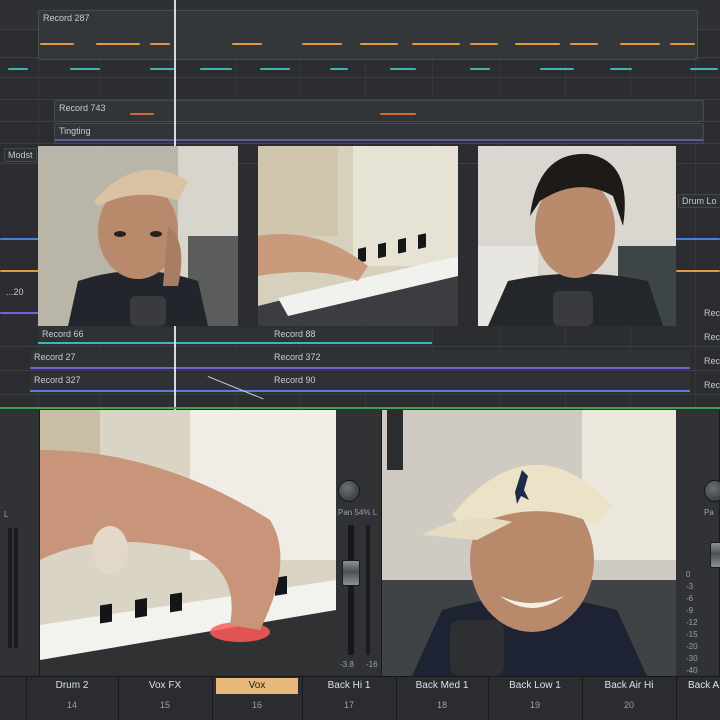  What do you see at coordinates (349, 686) in the screenshot?
I see `channel-name-back-hi-1: Back Hi 1` at bounding box center [349, 686].